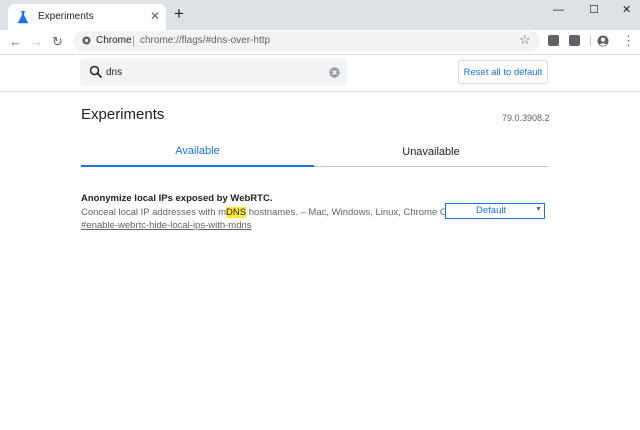 The image size is (640, 430). What do you see at coordinates (320, 15) in the screenshot?
I see `tab-strip: Experiments ✕ + — ☐ ✕` at bounding box center [320, 15].